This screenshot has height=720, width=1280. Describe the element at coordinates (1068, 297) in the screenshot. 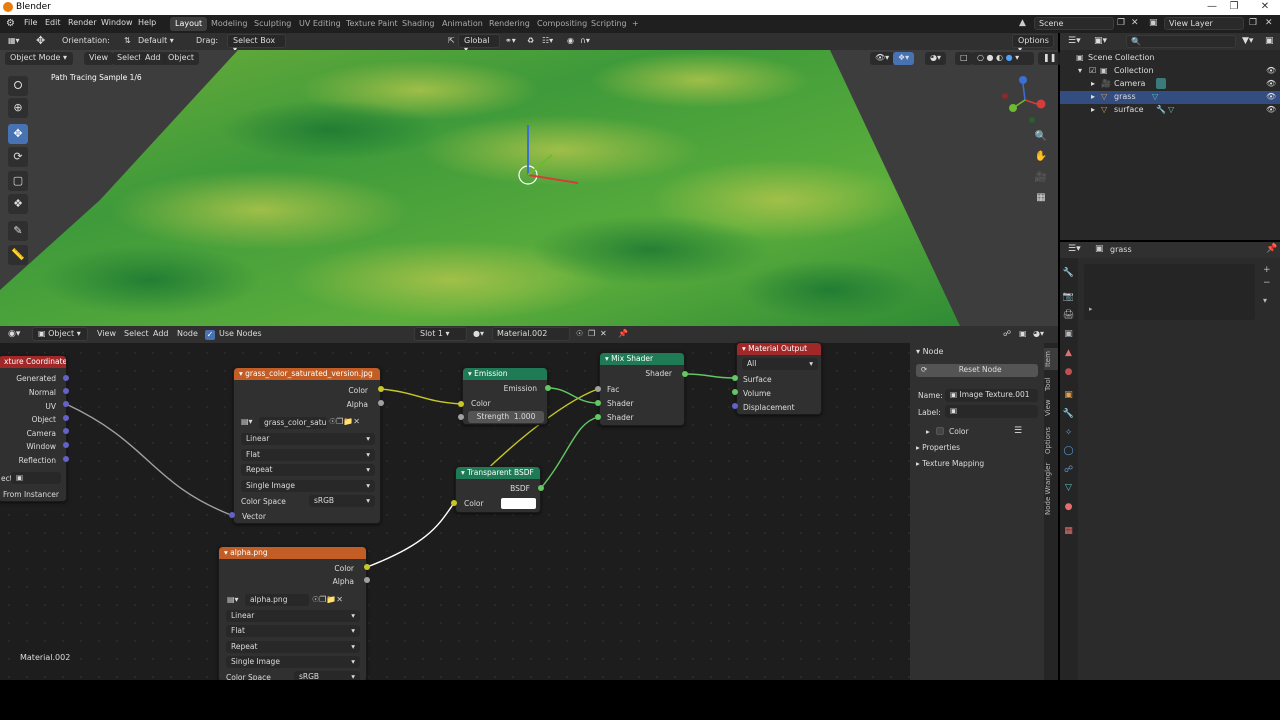

I see `render-tab-icon: 📷` at that location.